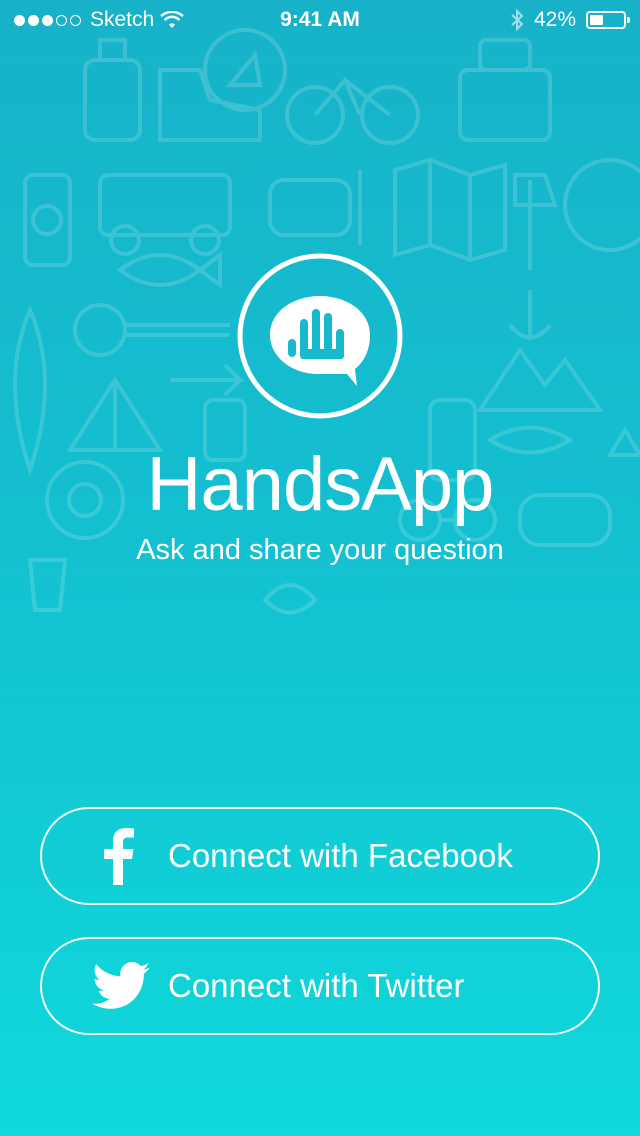 The image size is (640, 1136). Describe the element at coordinates (597, 20) in the screenshot. I see `battery-level-fill` at that location.